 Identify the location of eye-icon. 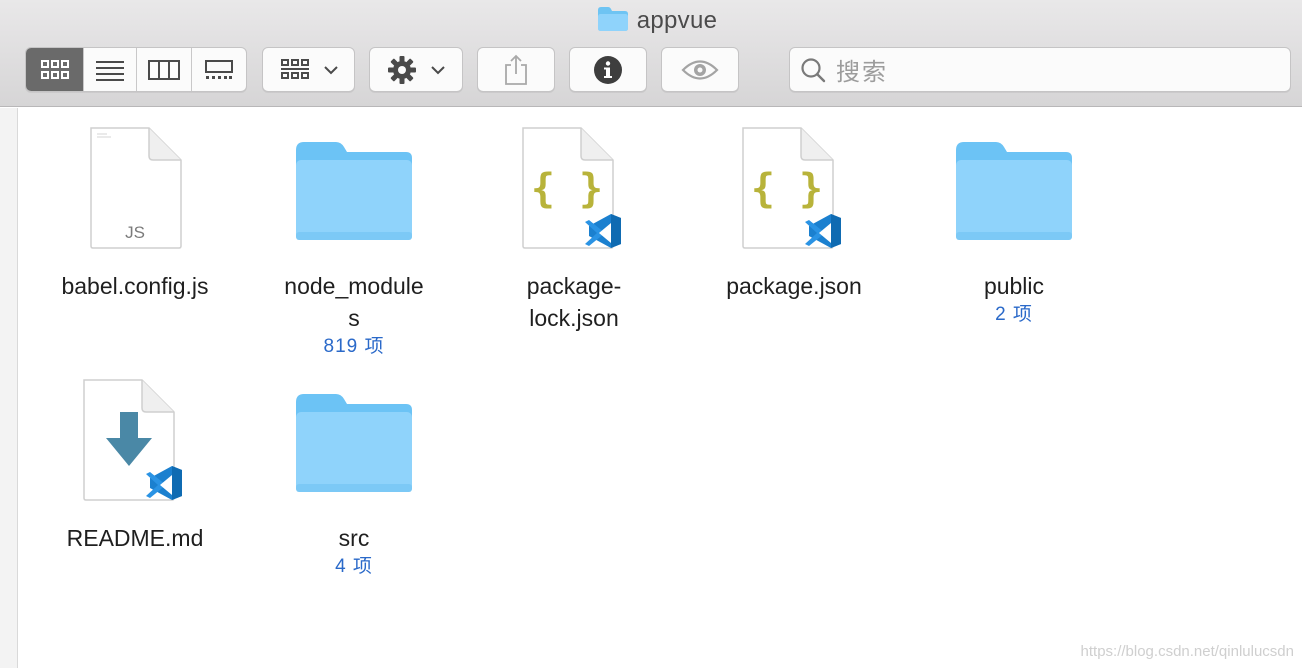
(700, 69).